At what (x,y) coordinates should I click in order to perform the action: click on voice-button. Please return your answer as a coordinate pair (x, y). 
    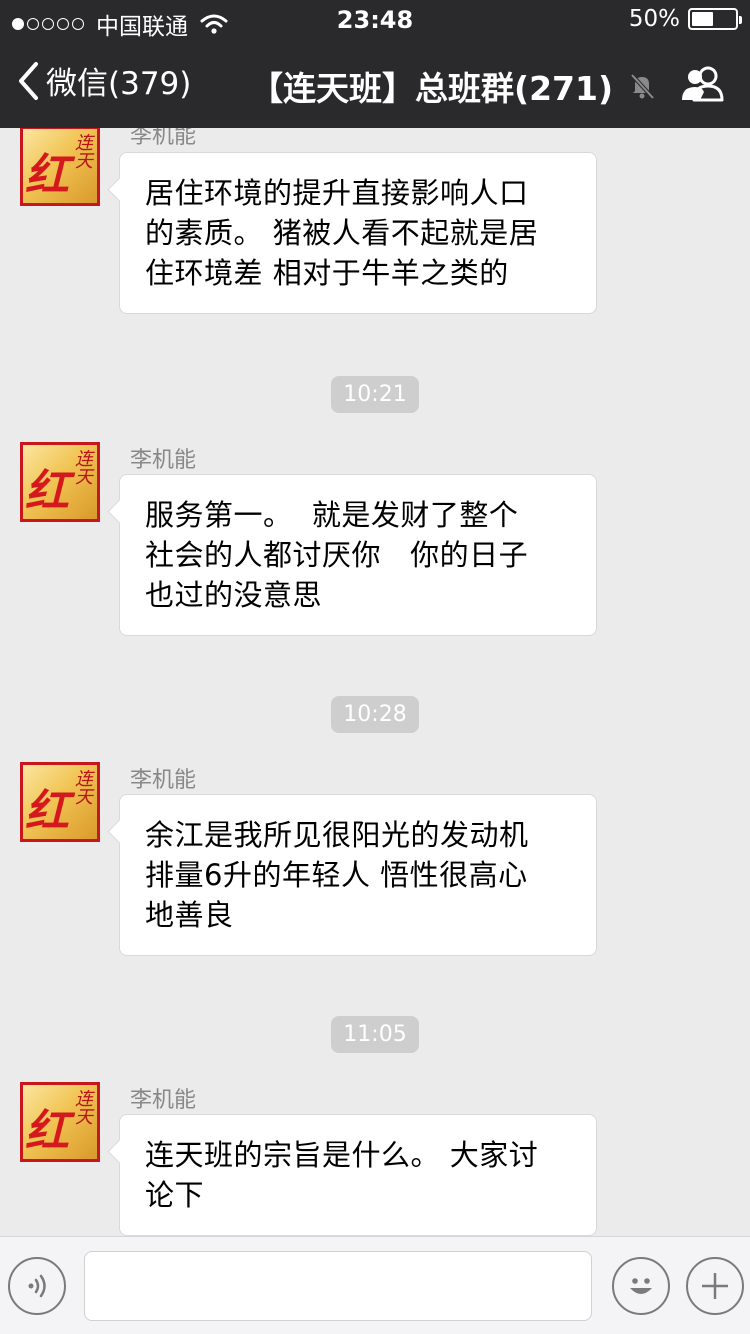
    Looking at the image, I should click on (37, 1286).